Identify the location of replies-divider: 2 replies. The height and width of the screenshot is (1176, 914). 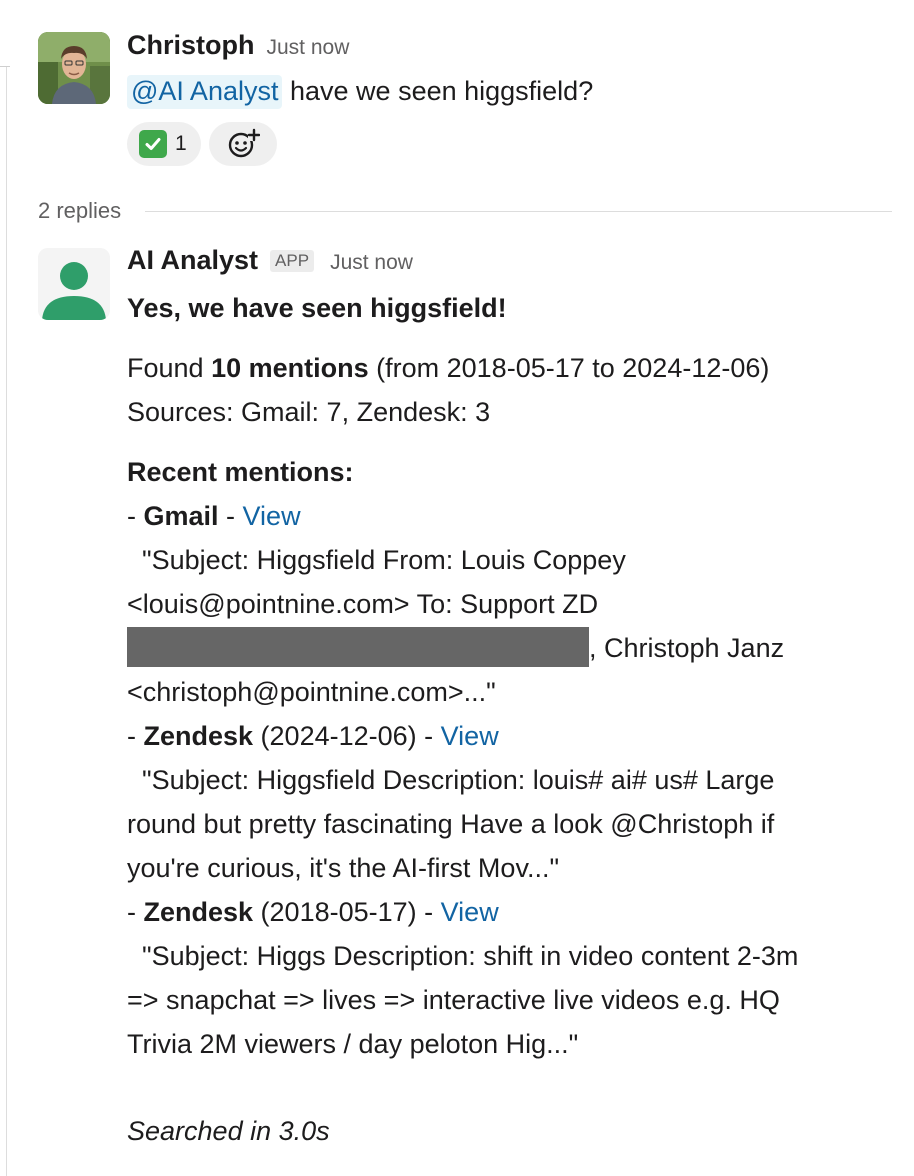
(465, 211).